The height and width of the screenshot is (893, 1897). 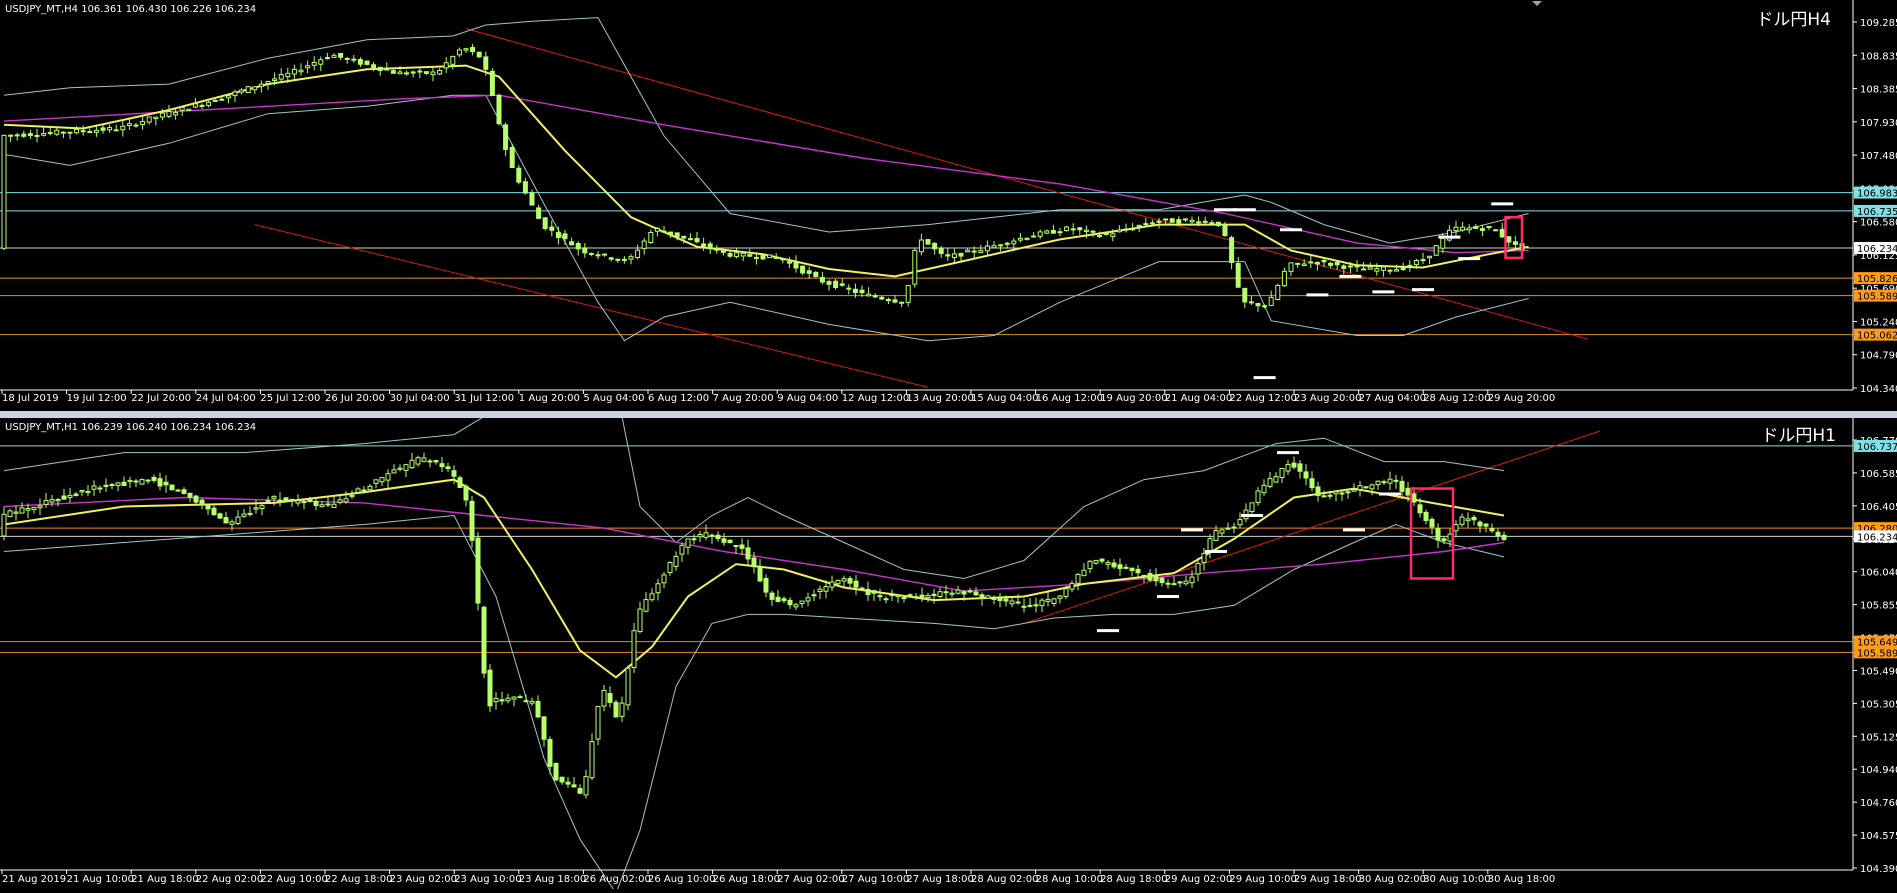 I want to click on panel-splitter, so click(x=948, y=414).